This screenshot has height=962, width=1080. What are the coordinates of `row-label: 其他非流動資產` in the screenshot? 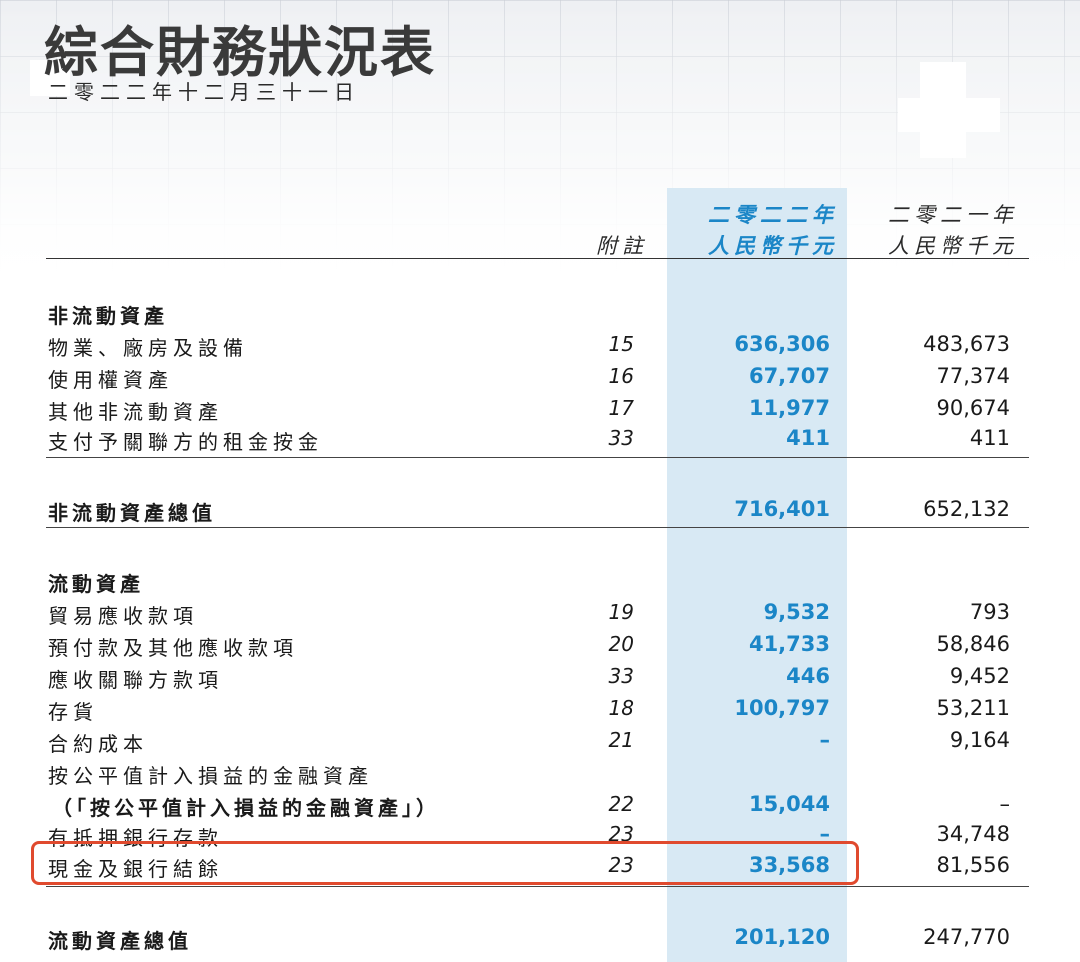 It's located at (135, 412).